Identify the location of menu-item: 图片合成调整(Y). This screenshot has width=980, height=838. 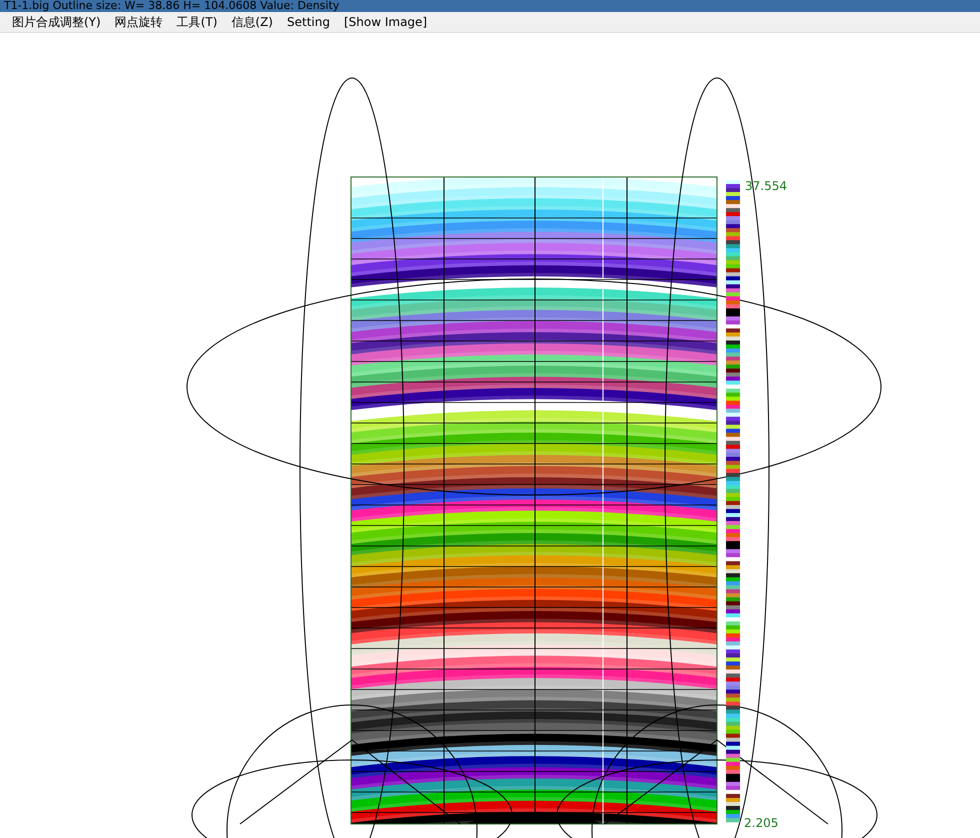
(56, 22).